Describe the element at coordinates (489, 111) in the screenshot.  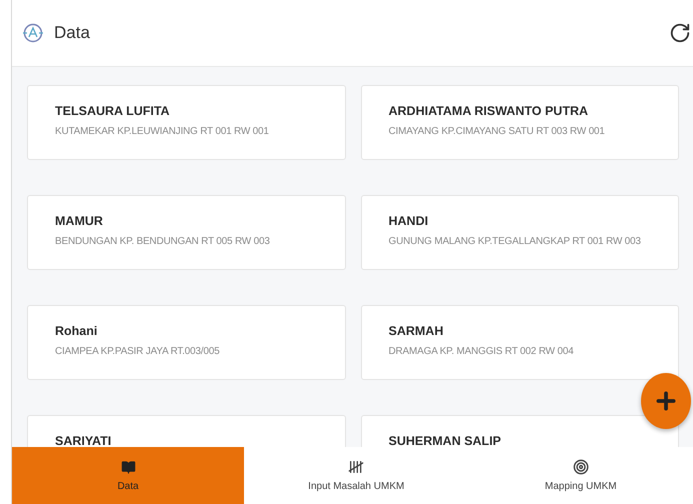
I see `record-name: ARDHIATAMA RISWANTO PUTRA` at that location.